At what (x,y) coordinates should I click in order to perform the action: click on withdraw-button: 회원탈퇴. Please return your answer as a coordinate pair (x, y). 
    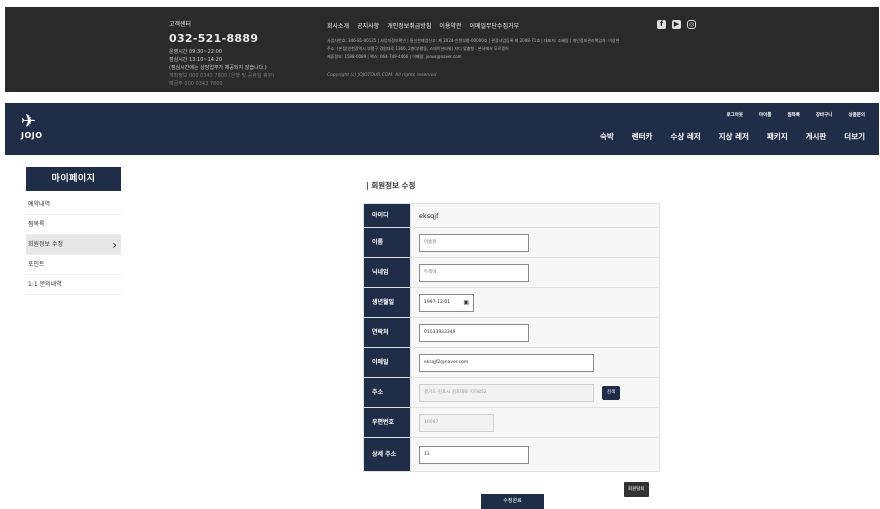
    Looking at the image, I should click on (636, 489).